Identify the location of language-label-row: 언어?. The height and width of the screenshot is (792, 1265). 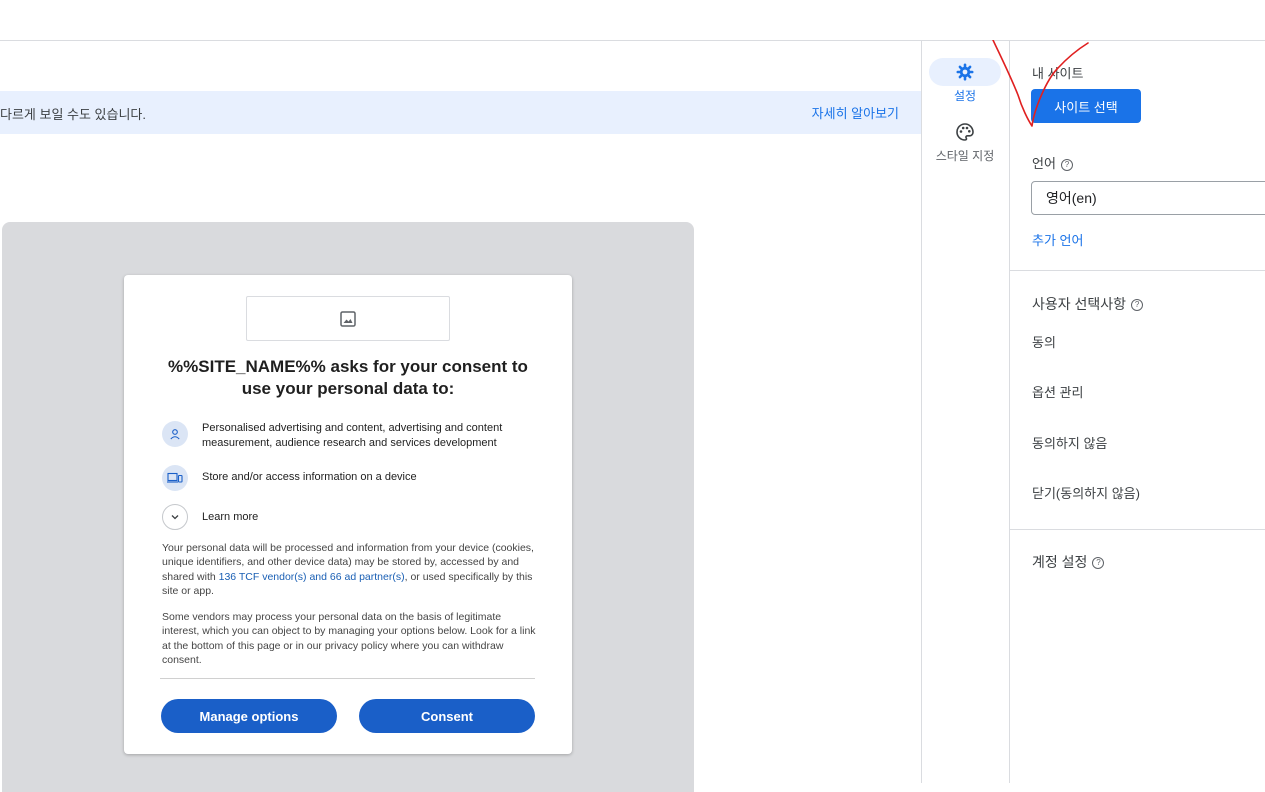
(1052, 162).